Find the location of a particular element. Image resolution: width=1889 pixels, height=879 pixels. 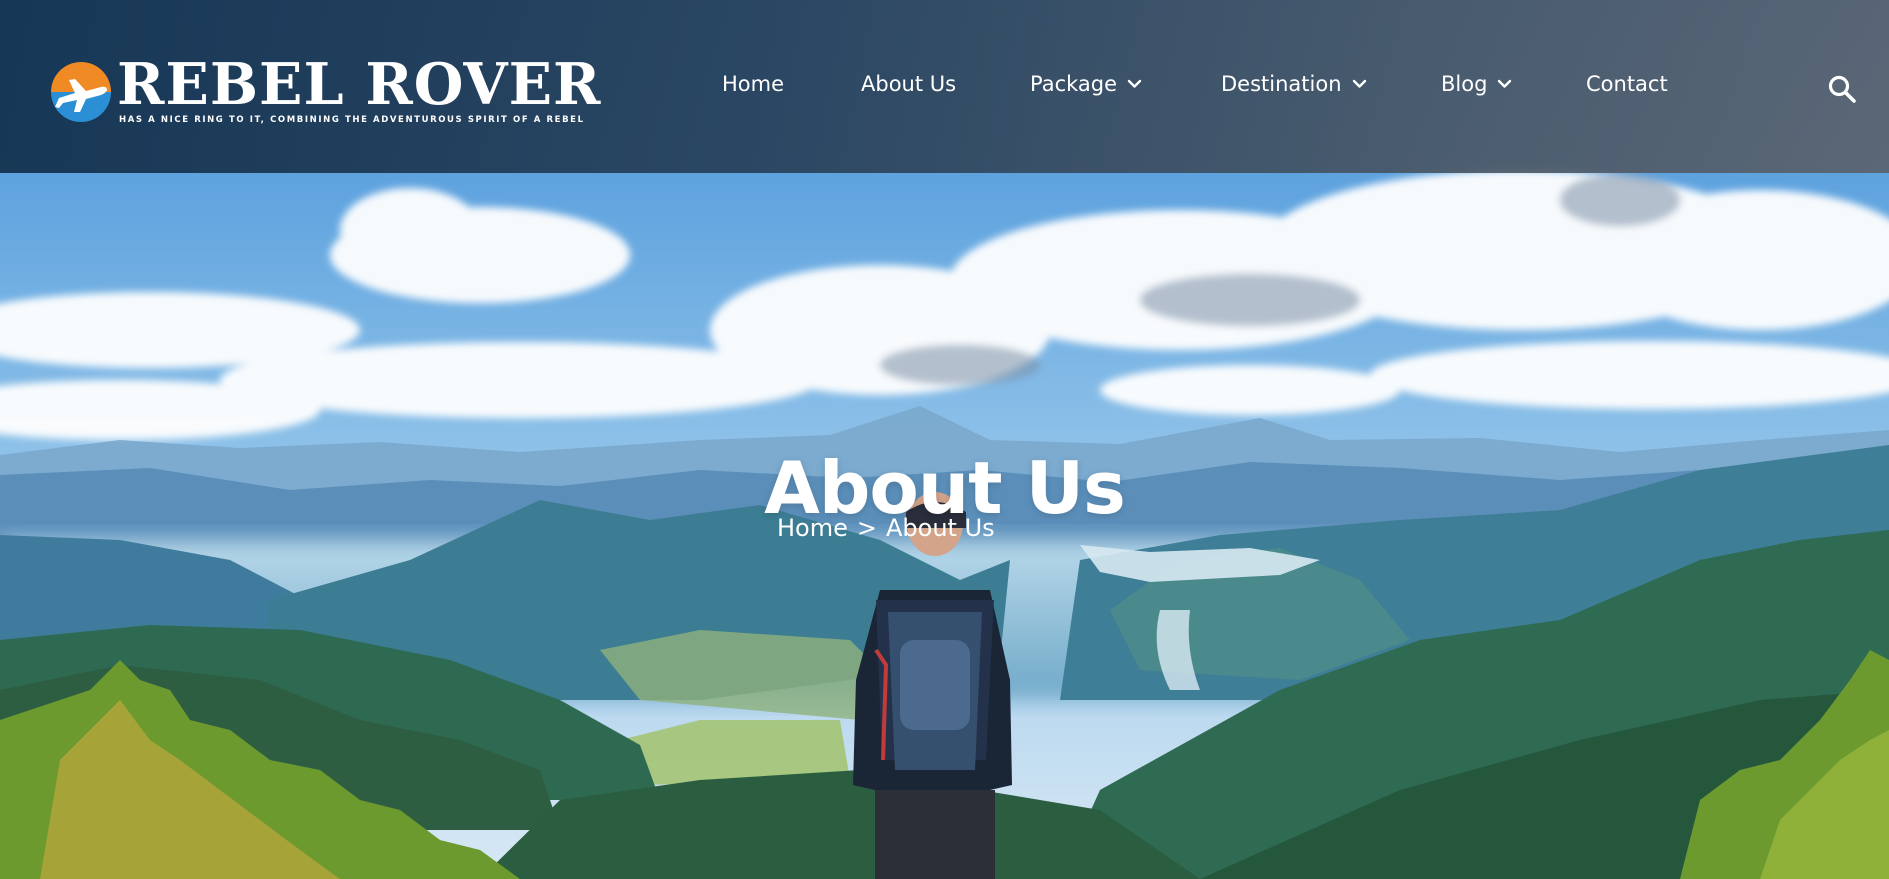

search-icon is located at coordinates (1842, 89).